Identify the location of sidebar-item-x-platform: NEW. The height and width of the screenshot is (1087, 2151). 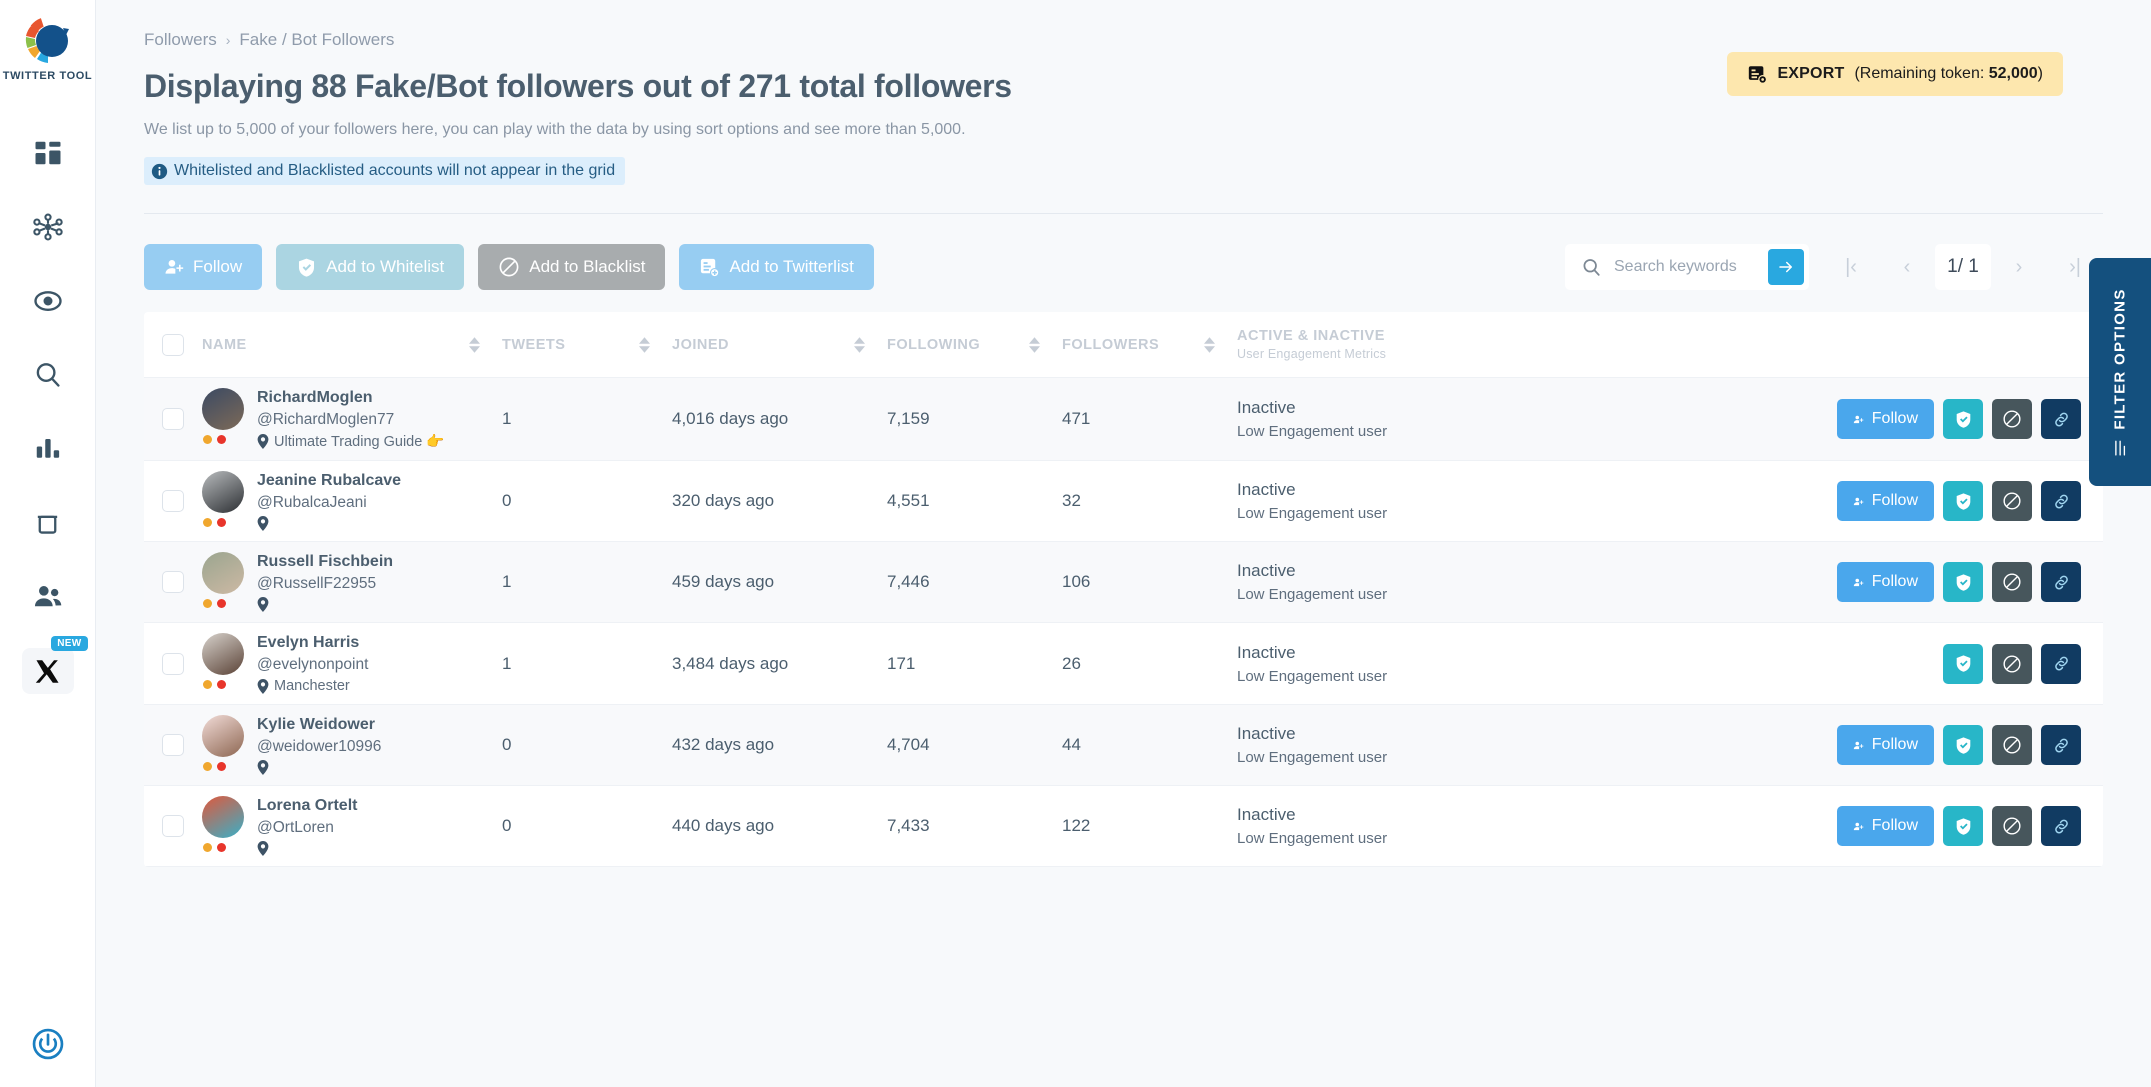
(47, 671).